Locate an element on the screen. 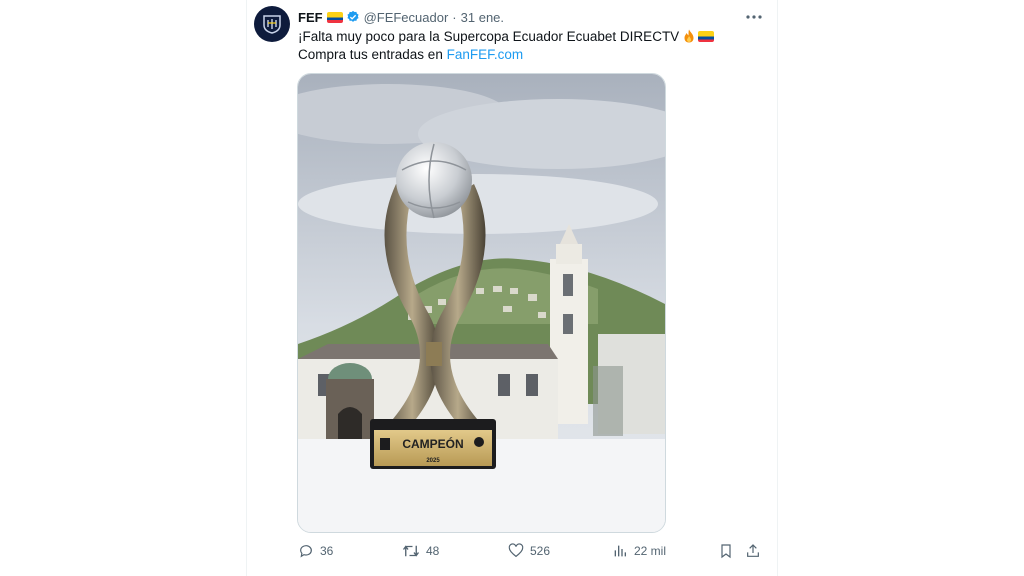 The image size is (1024, 576). avatar is located at coordinates (272, 24).